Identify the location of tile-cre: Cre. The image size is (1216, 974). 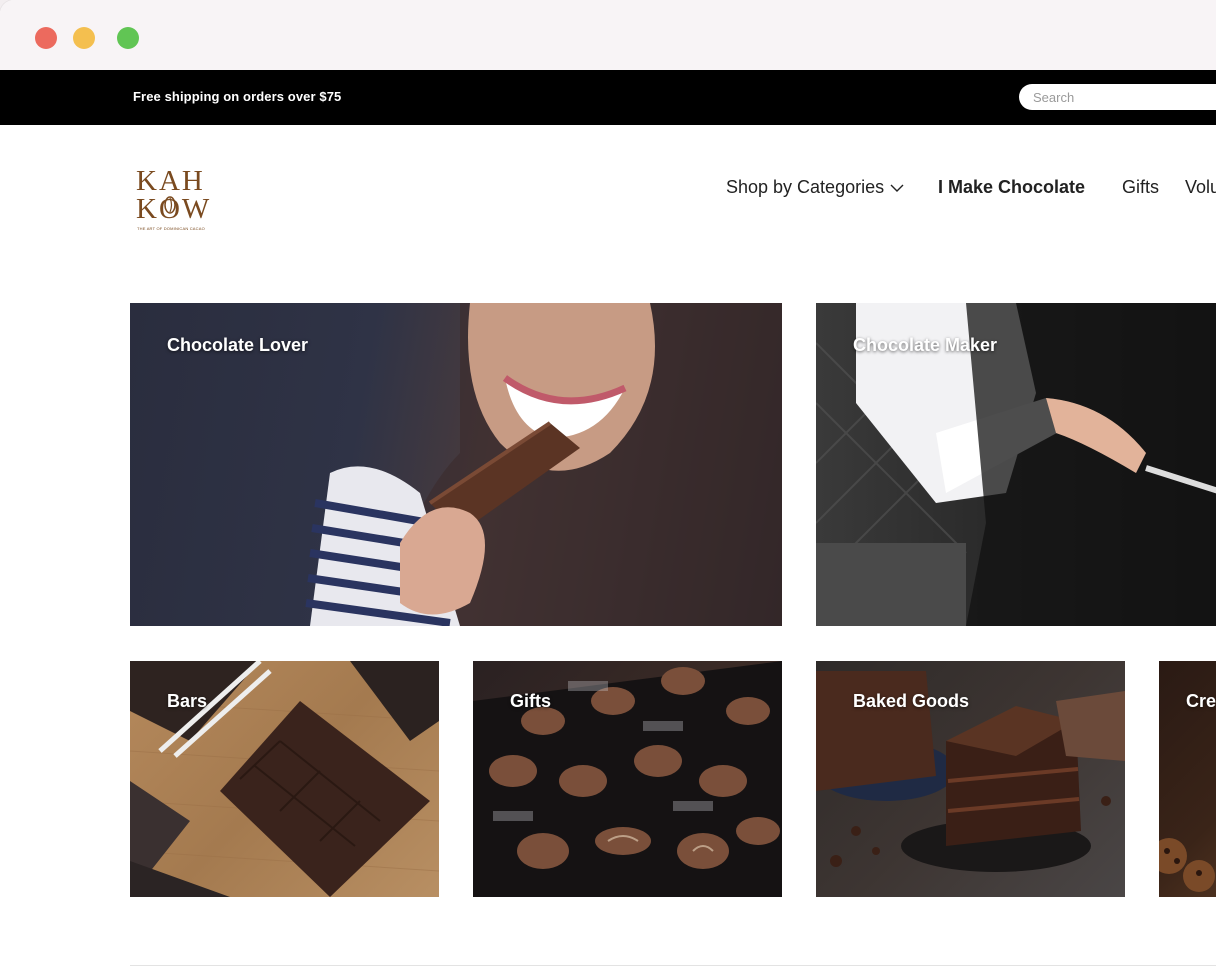
(1187, 779).